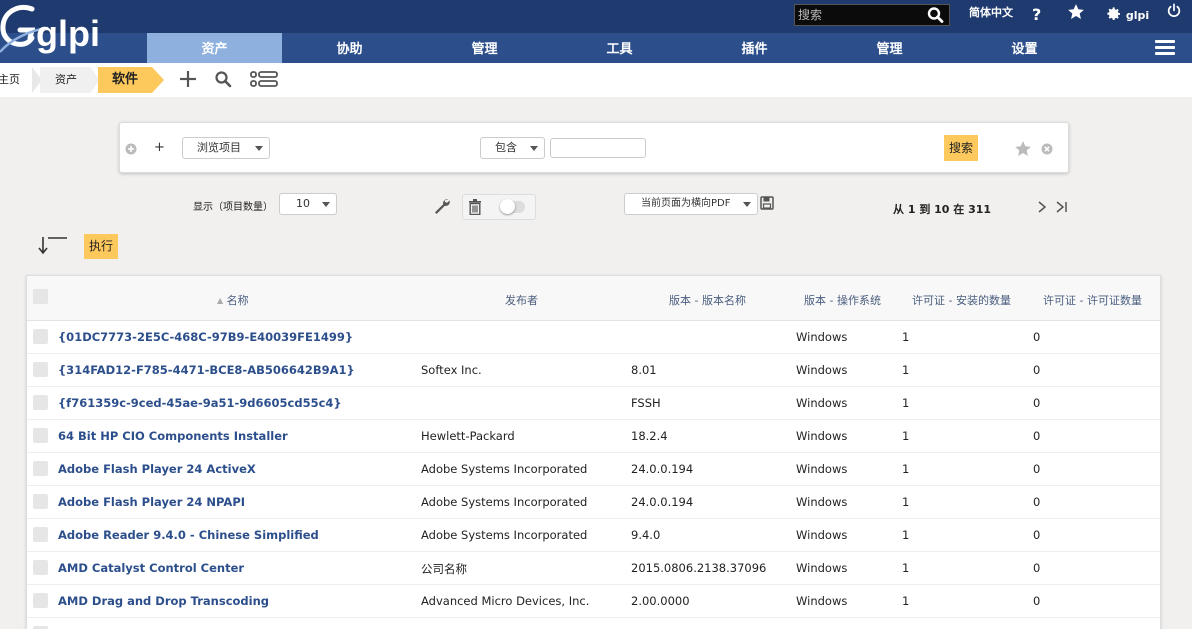  Describe the element at coordinates (859, 15) in the screenshot. I see `global-search-input` at that location.